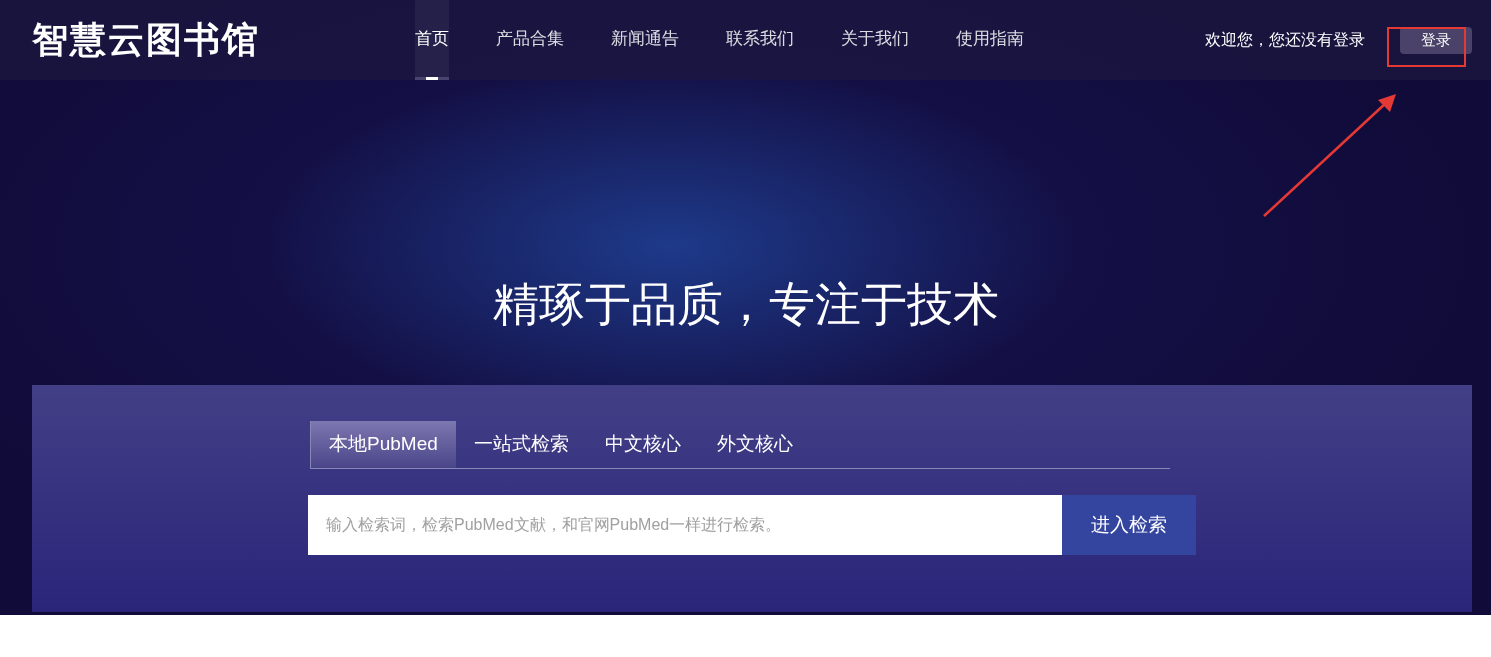 The width and height of the screenshot is (1491, 657). Describe the element at coordinates (745, 304) in the screenshot. I see `headline: 精琢于品质，专注于技术` at that location.